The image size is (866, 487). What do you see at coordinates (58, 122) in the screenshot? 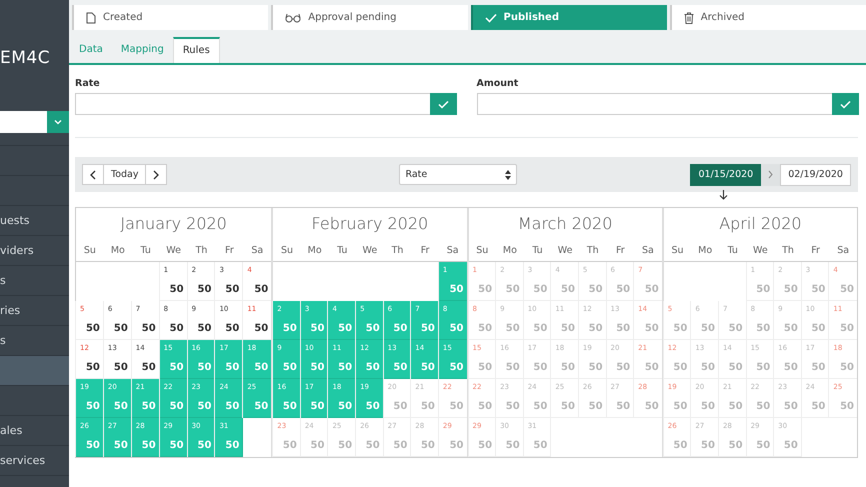
I see `chevron-down-icon` at bounding box center [58, 122].